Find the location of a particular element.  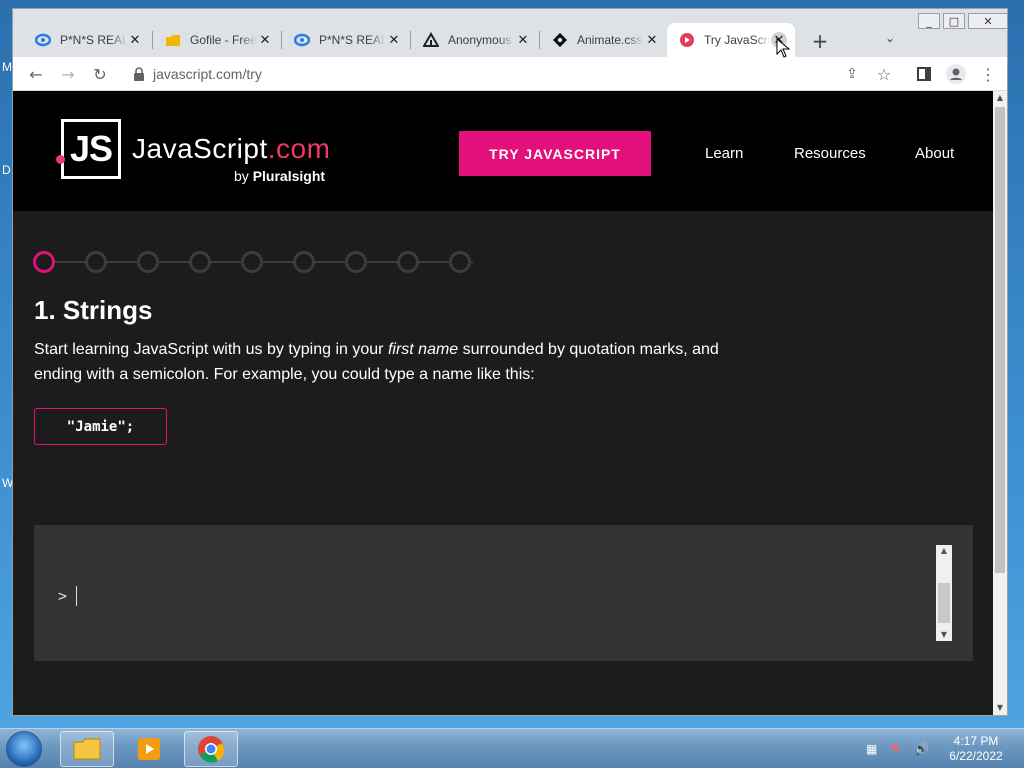

action-center-flag-icon: ⚑ is located at coordinates (895, 749).